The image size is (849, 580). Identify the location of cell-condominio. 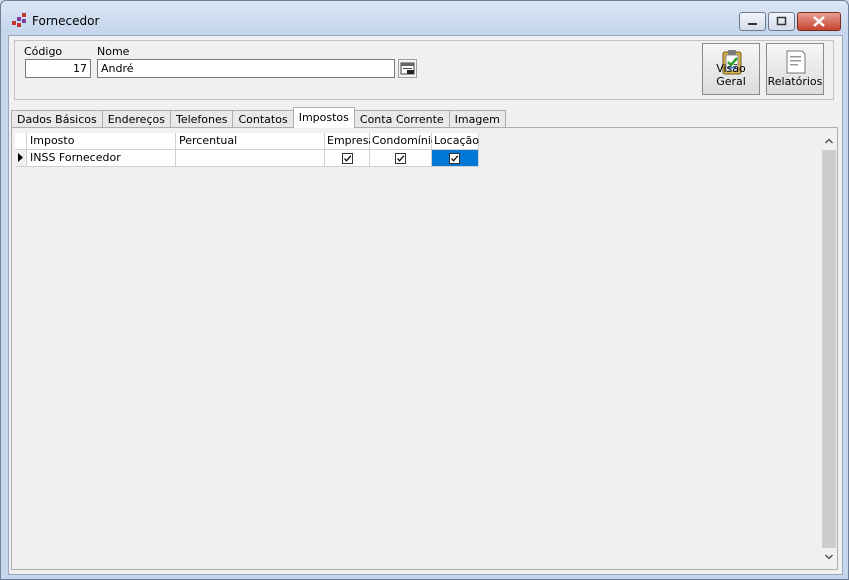
(401, 158).